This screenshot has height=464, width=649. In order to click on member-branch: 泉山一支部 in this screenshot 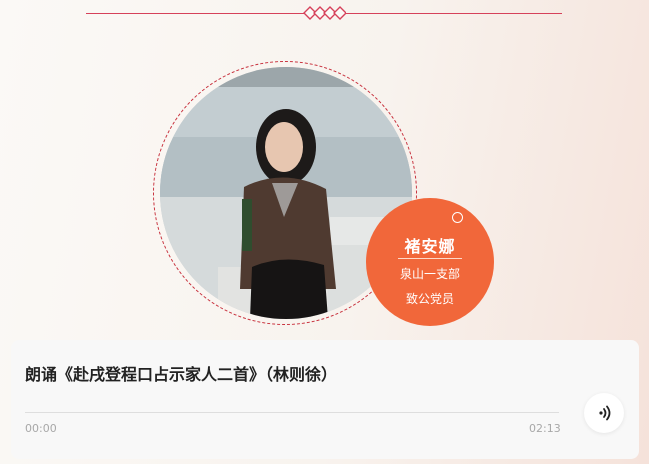, I will do `click(429, 274)`.